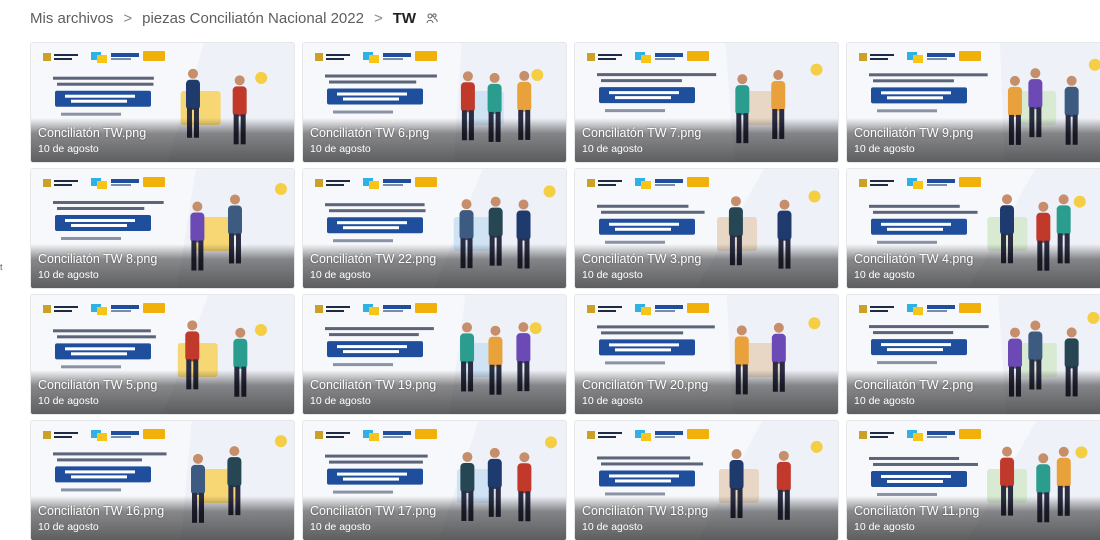  I want to click on file-name: Conciliatón TW 11.png, so click(917, 511).